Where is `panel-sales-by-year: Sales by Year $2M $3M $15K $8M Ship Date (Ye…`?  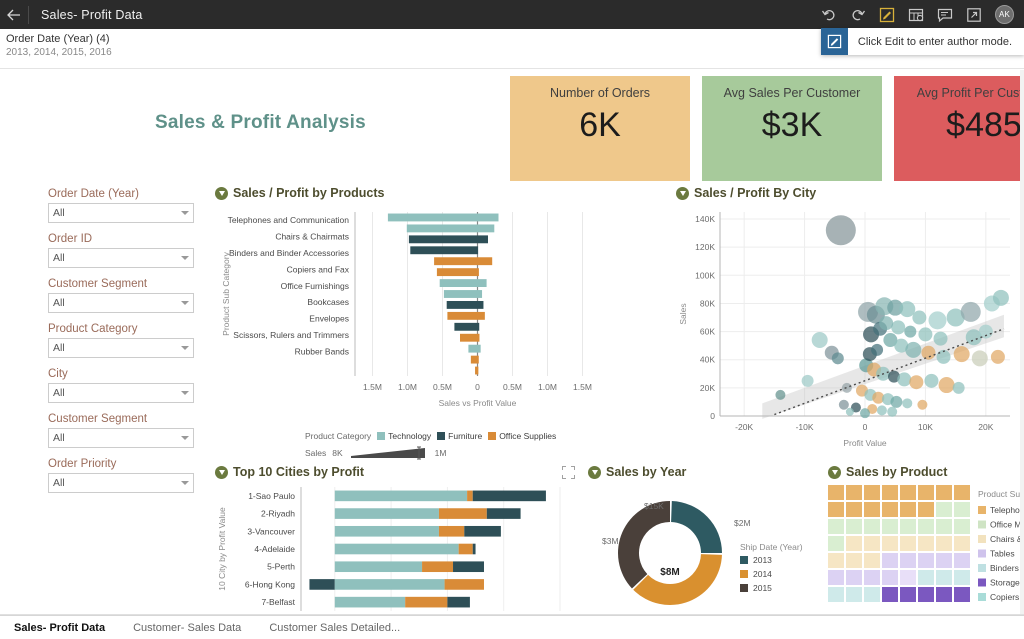 panel-sales-by-year: Sales by Year $2M $3M $15K $8M Ship Date (Ye… is located at coordinates (704, 543).